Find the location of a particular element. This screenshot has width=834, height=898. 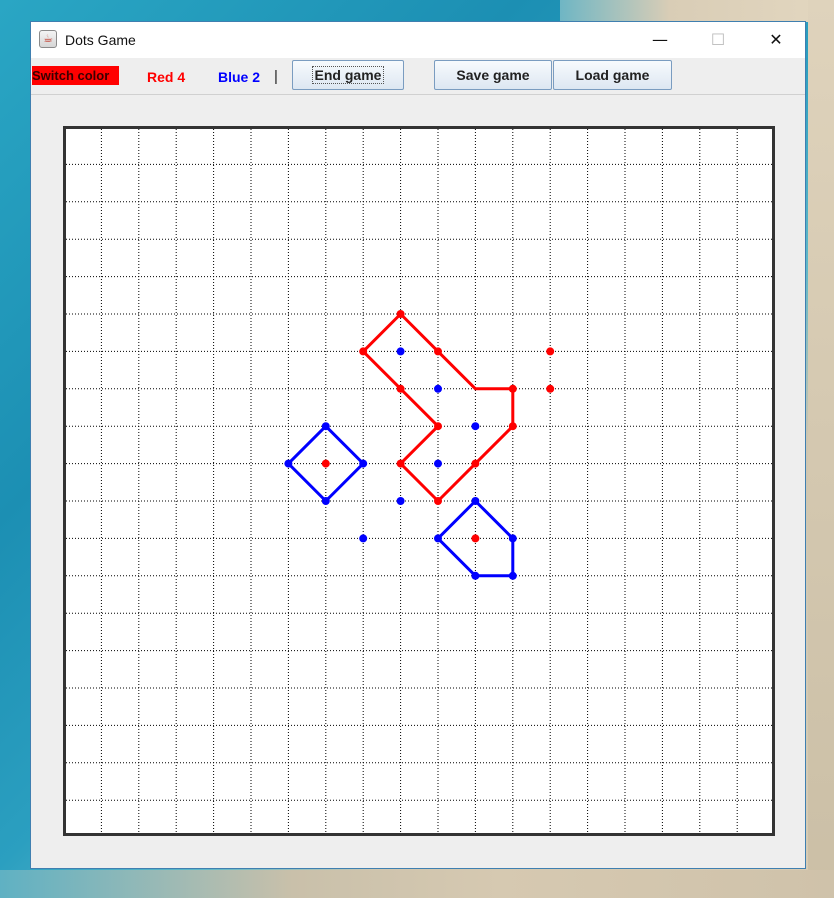

minimize-button: — is located at coordinates (660, 40).